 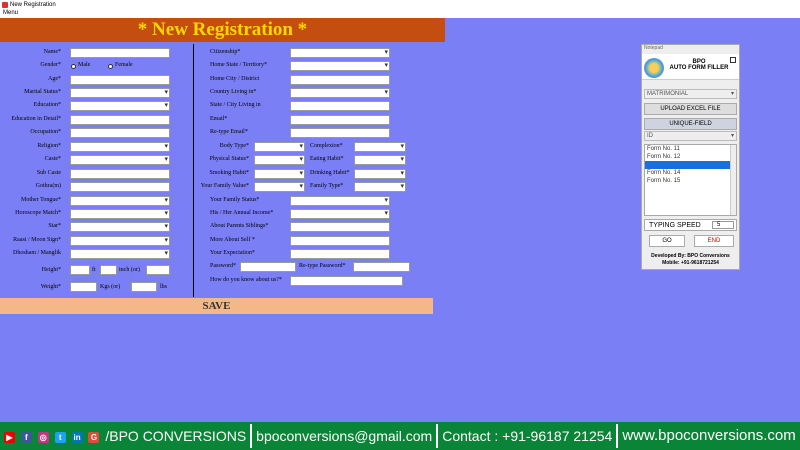 I want to click on height-cm-input, so click(x=158, y=270).